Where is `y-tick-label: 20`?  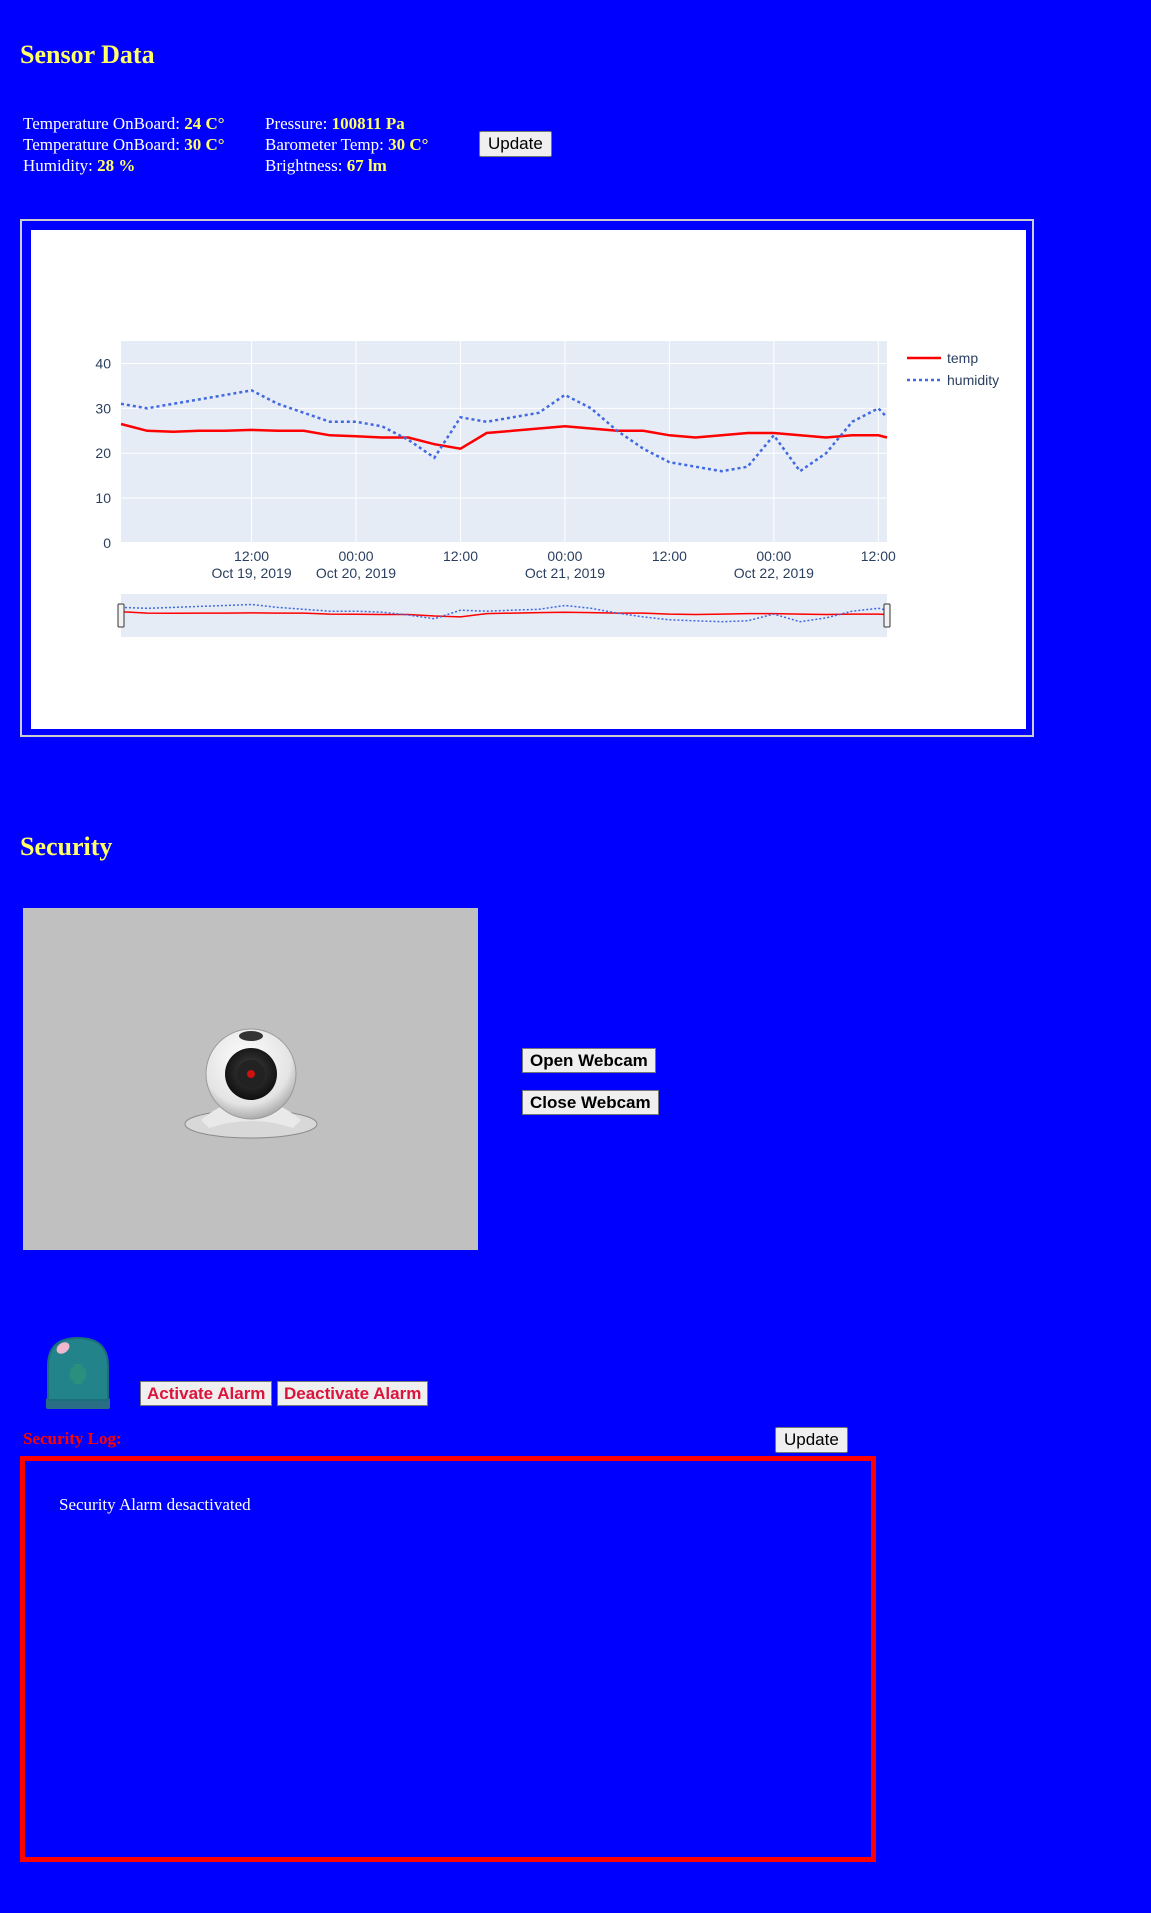
y-tick-label: 20 is located at coordinates (103, 453).